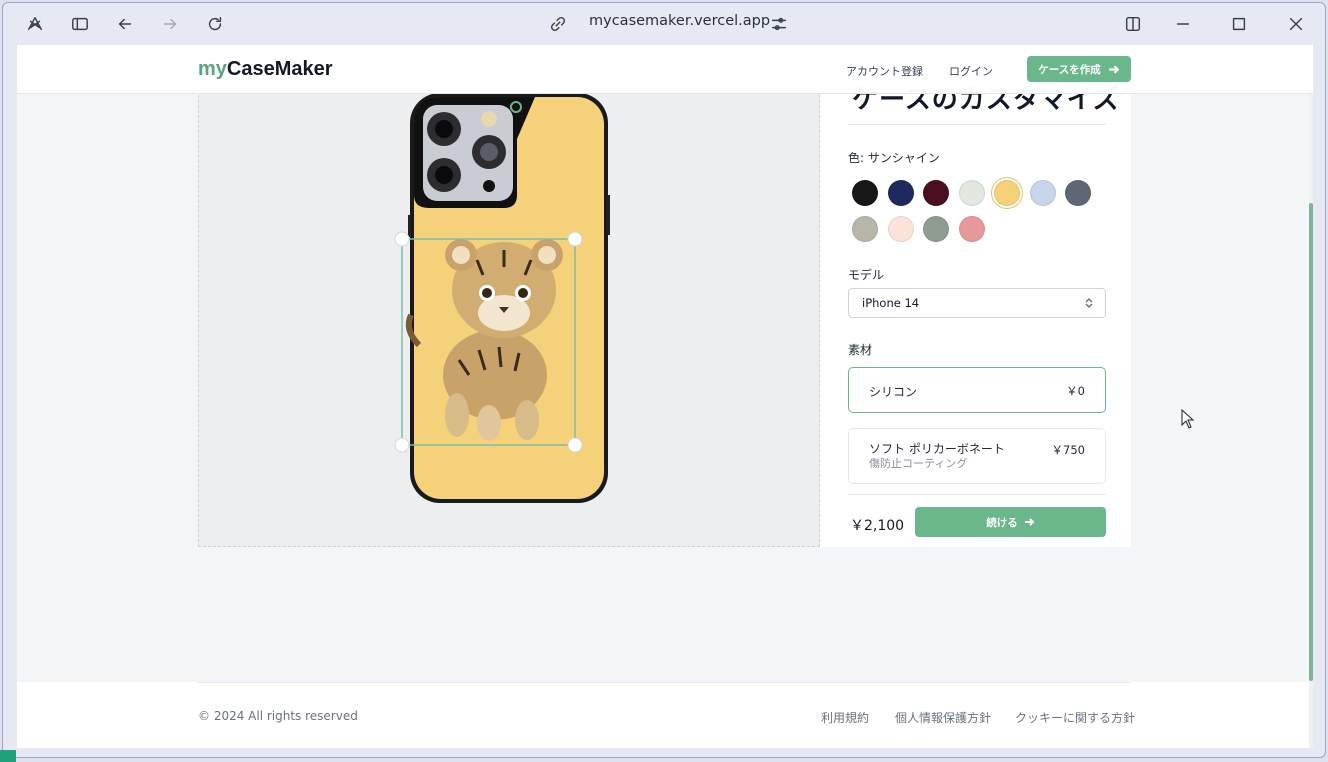 The height and width of the screenshot is (762, 1328). What do you see at coordinates (1296, 24) in the screenshot?
I see `close-icon` at bounding box center [1296, 24].